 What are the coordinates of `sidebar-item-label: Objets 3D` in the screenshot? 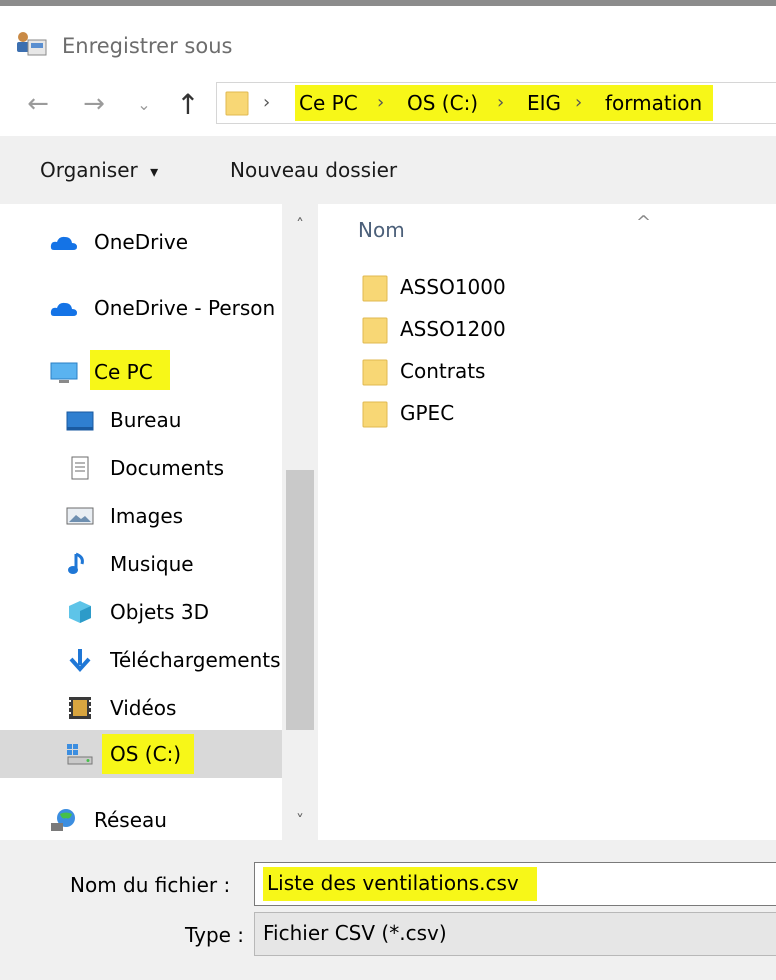 It's located at (160, 612).